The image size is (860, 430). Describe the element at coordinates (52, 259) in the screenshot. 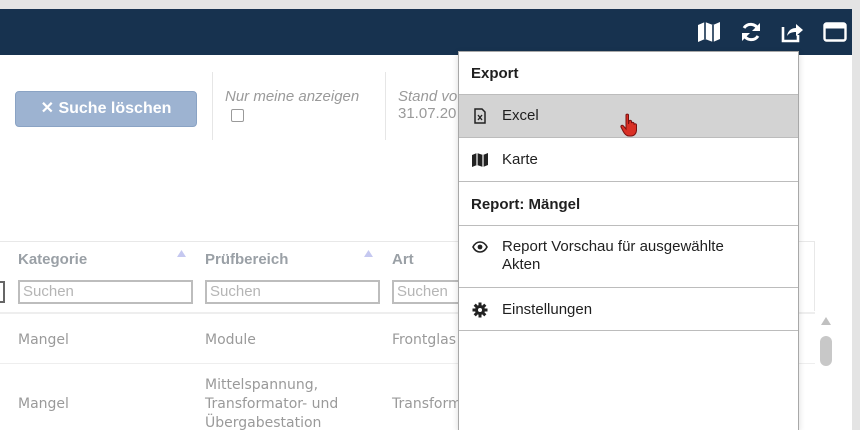

I see `column-header-kategorie: Kategorie` at that location.